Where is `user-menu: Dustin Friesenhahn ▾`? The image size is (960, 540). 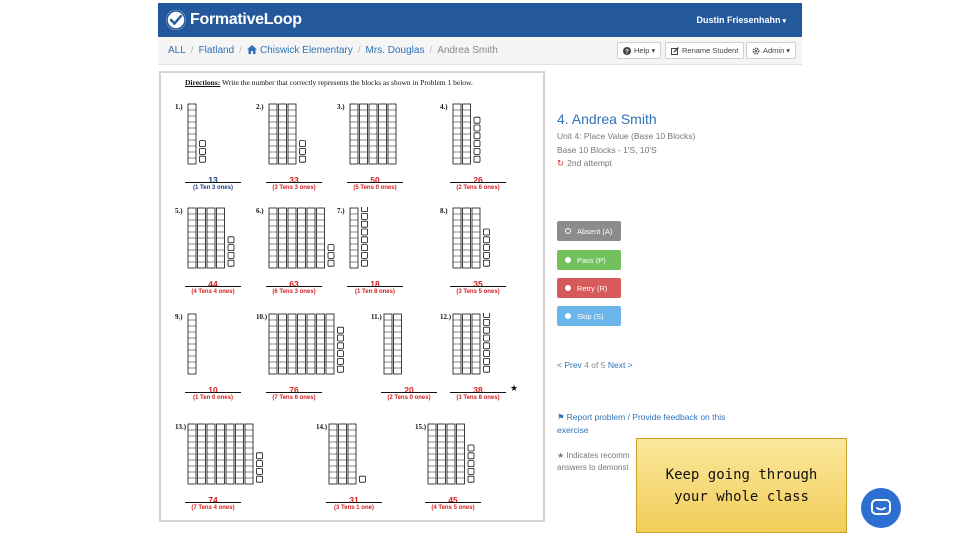 user-menu: Dustin Friesenhahn ▾ is located at coordinates (741, 20).